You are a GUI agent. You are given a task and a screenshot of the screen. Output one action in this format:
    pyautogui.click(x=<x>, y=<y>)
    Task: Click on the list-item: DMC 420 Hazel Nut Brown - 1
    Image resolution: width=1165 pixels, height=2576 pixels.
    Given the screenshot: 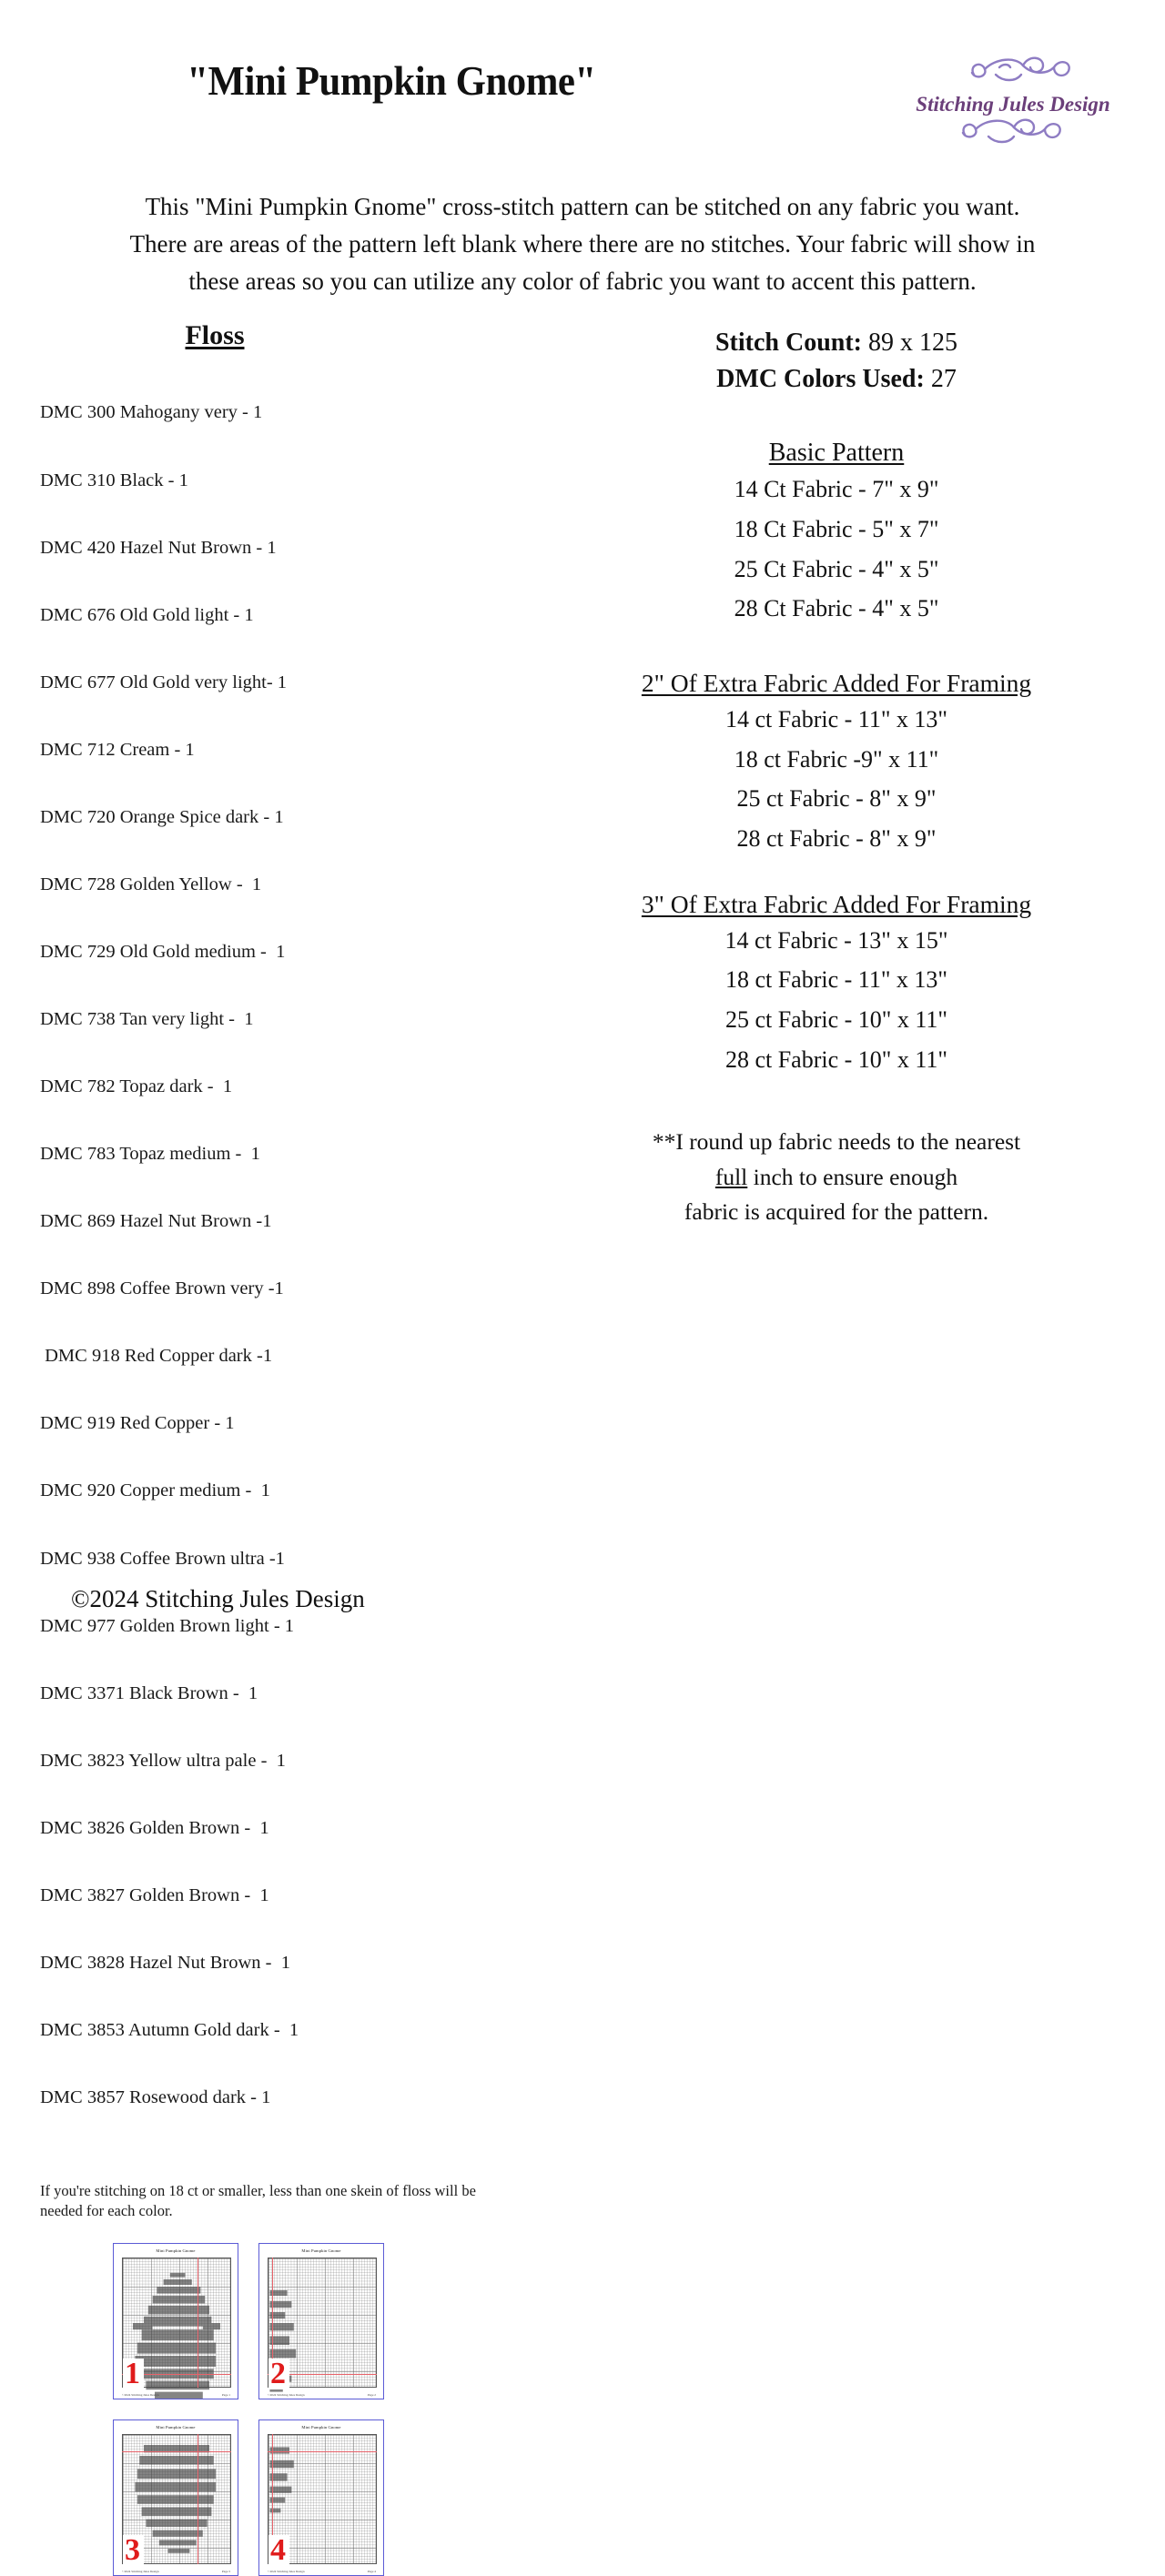 What is the action you would take?
    pyautogui.click(x=158, y=548)
    